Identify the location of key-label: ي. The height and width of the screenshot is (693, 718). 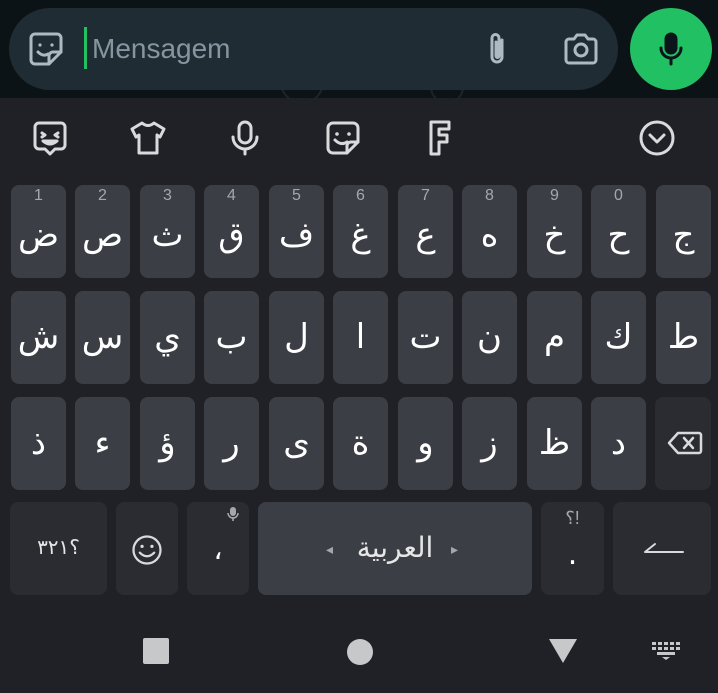
(167, 337).